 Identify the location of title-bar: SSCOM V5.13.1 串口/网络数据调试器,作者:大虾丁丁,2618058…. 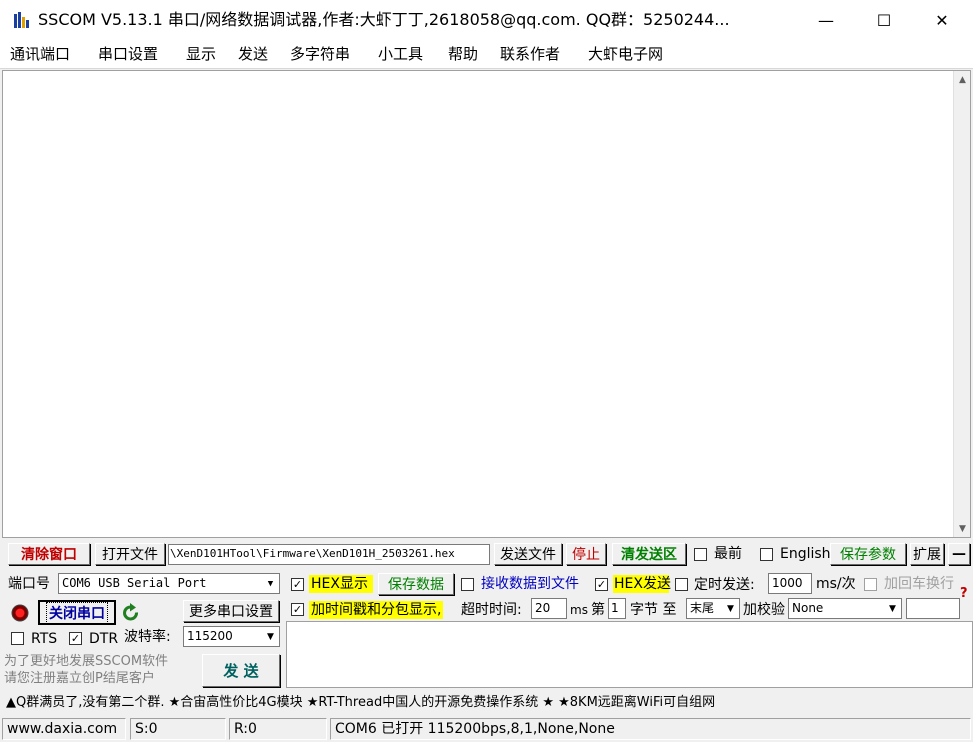
(486, 20).